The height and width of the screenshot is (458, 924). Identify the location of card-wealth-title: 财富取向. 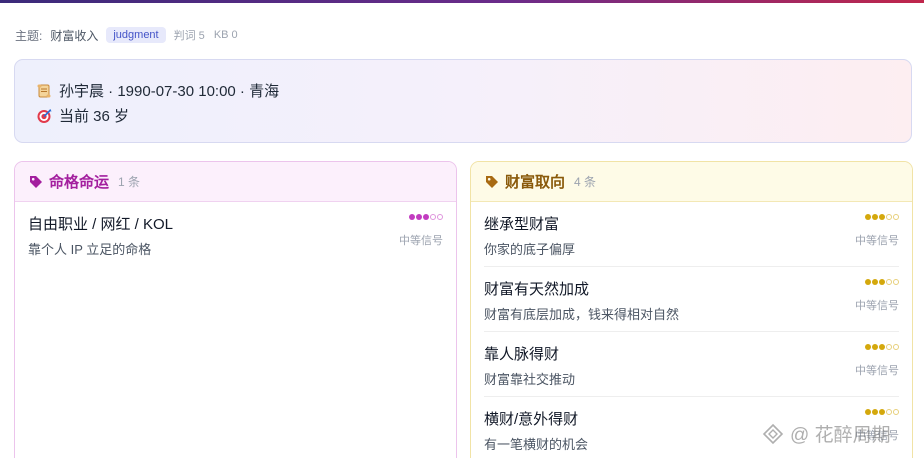
(535, 182).